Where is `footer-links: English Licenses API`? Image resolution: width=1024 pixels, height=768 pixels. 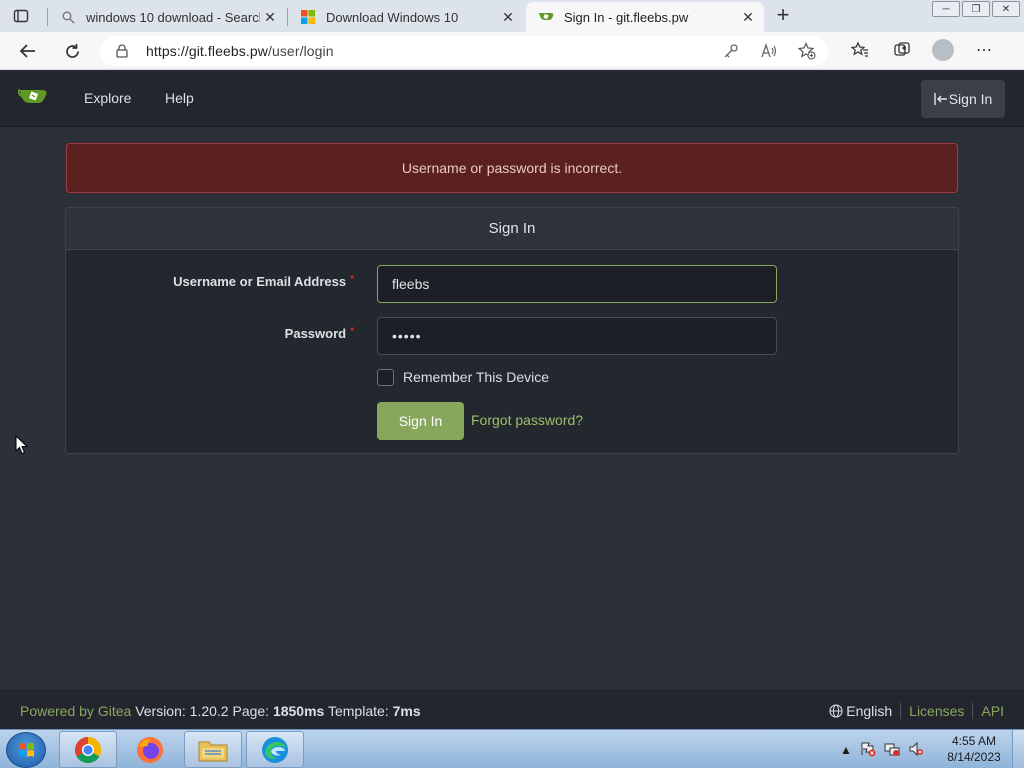
footer-links: English Licenses API is located at coordinates (916, 711).